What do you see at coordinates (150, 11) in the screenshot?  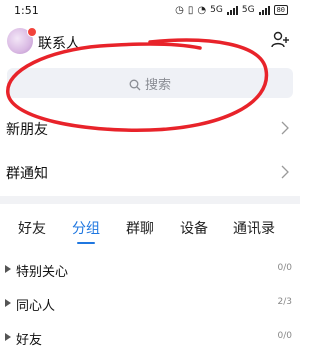 I see `status-bar: 1:51 ◷ ▯ ◔ 5G 5G 80` at bounding box center [150, 11].